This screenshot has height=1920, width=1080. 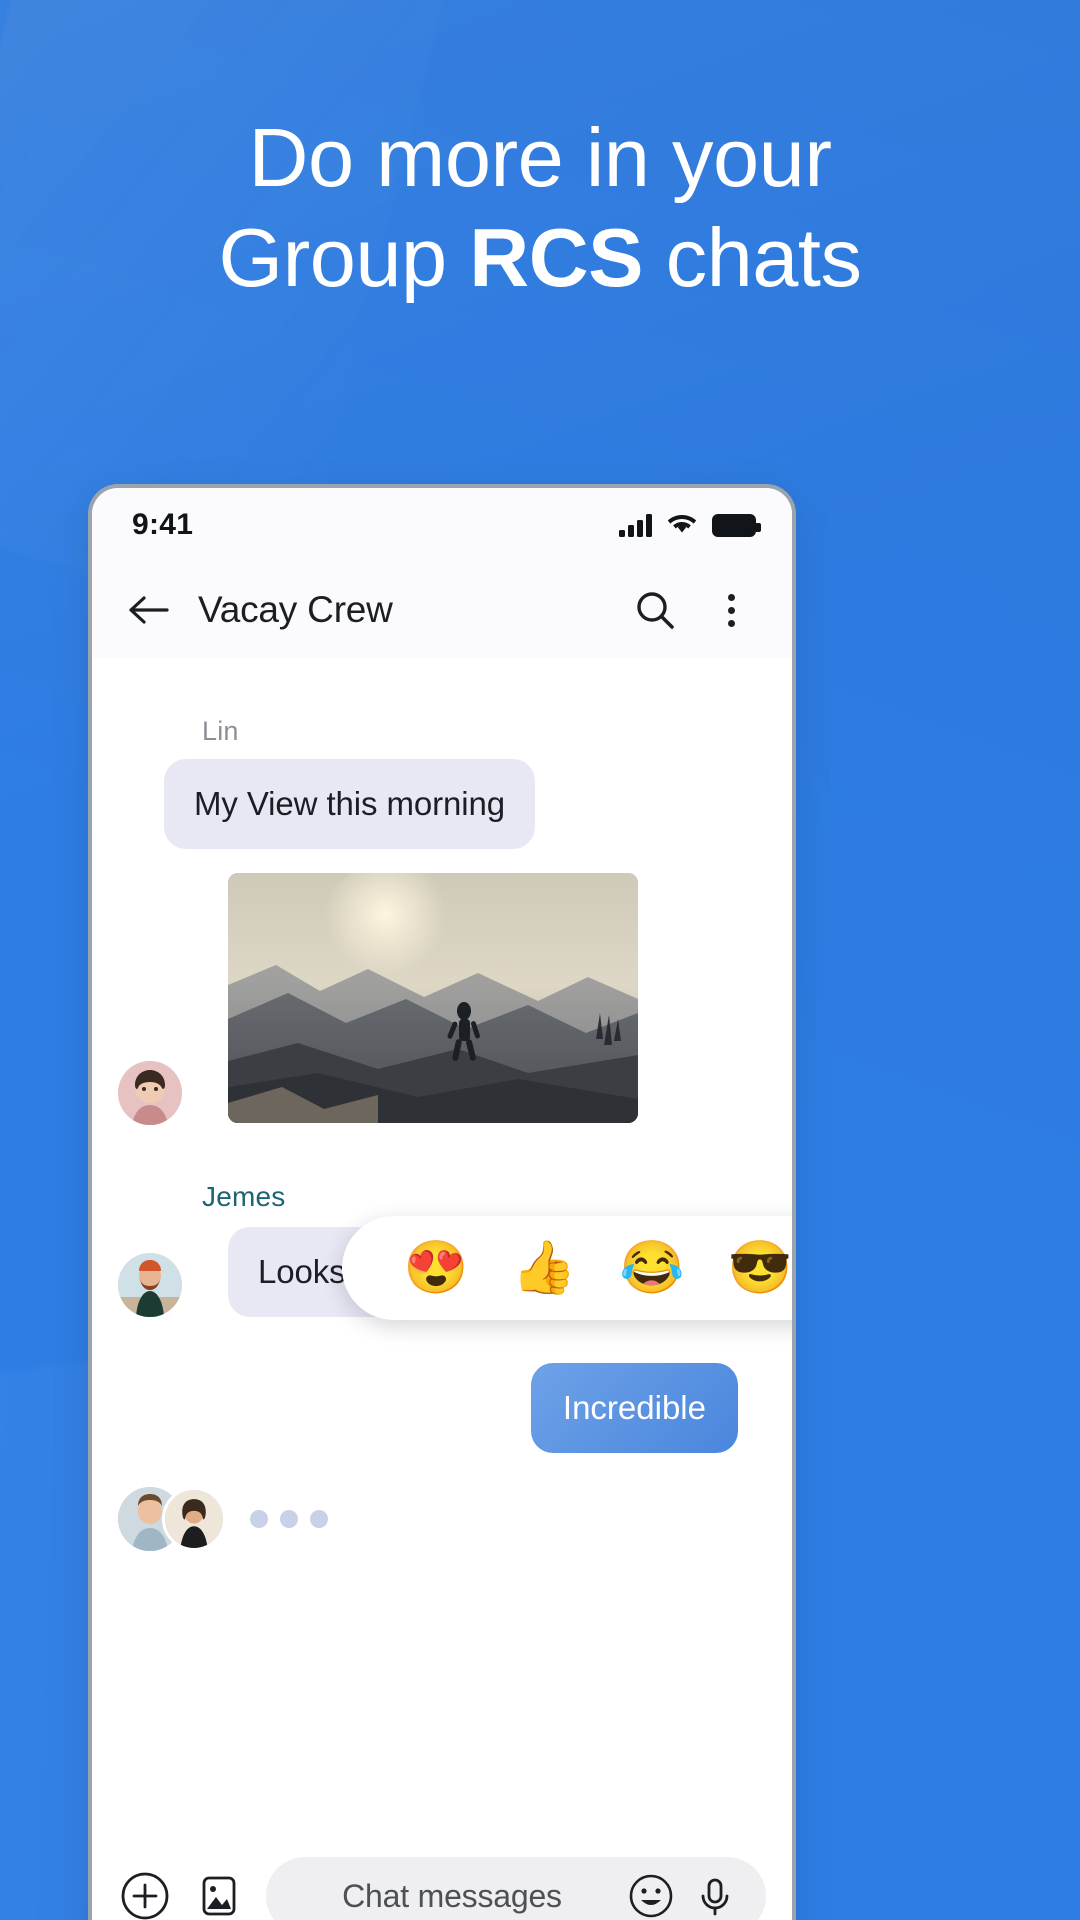 I want to click on message-row-outgoing: Incredible, so click(x=442, y=1408).